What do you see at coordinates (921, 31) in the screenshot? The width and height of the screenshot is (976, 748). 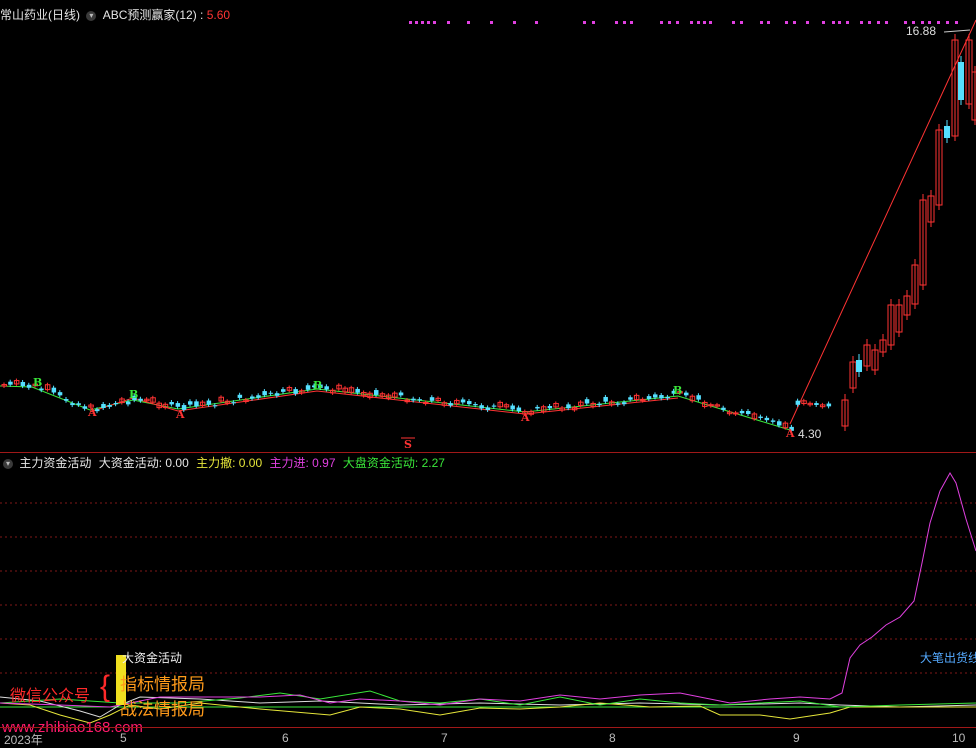 I see `high-price-label: 16.88` at bounding box center [921, 31].